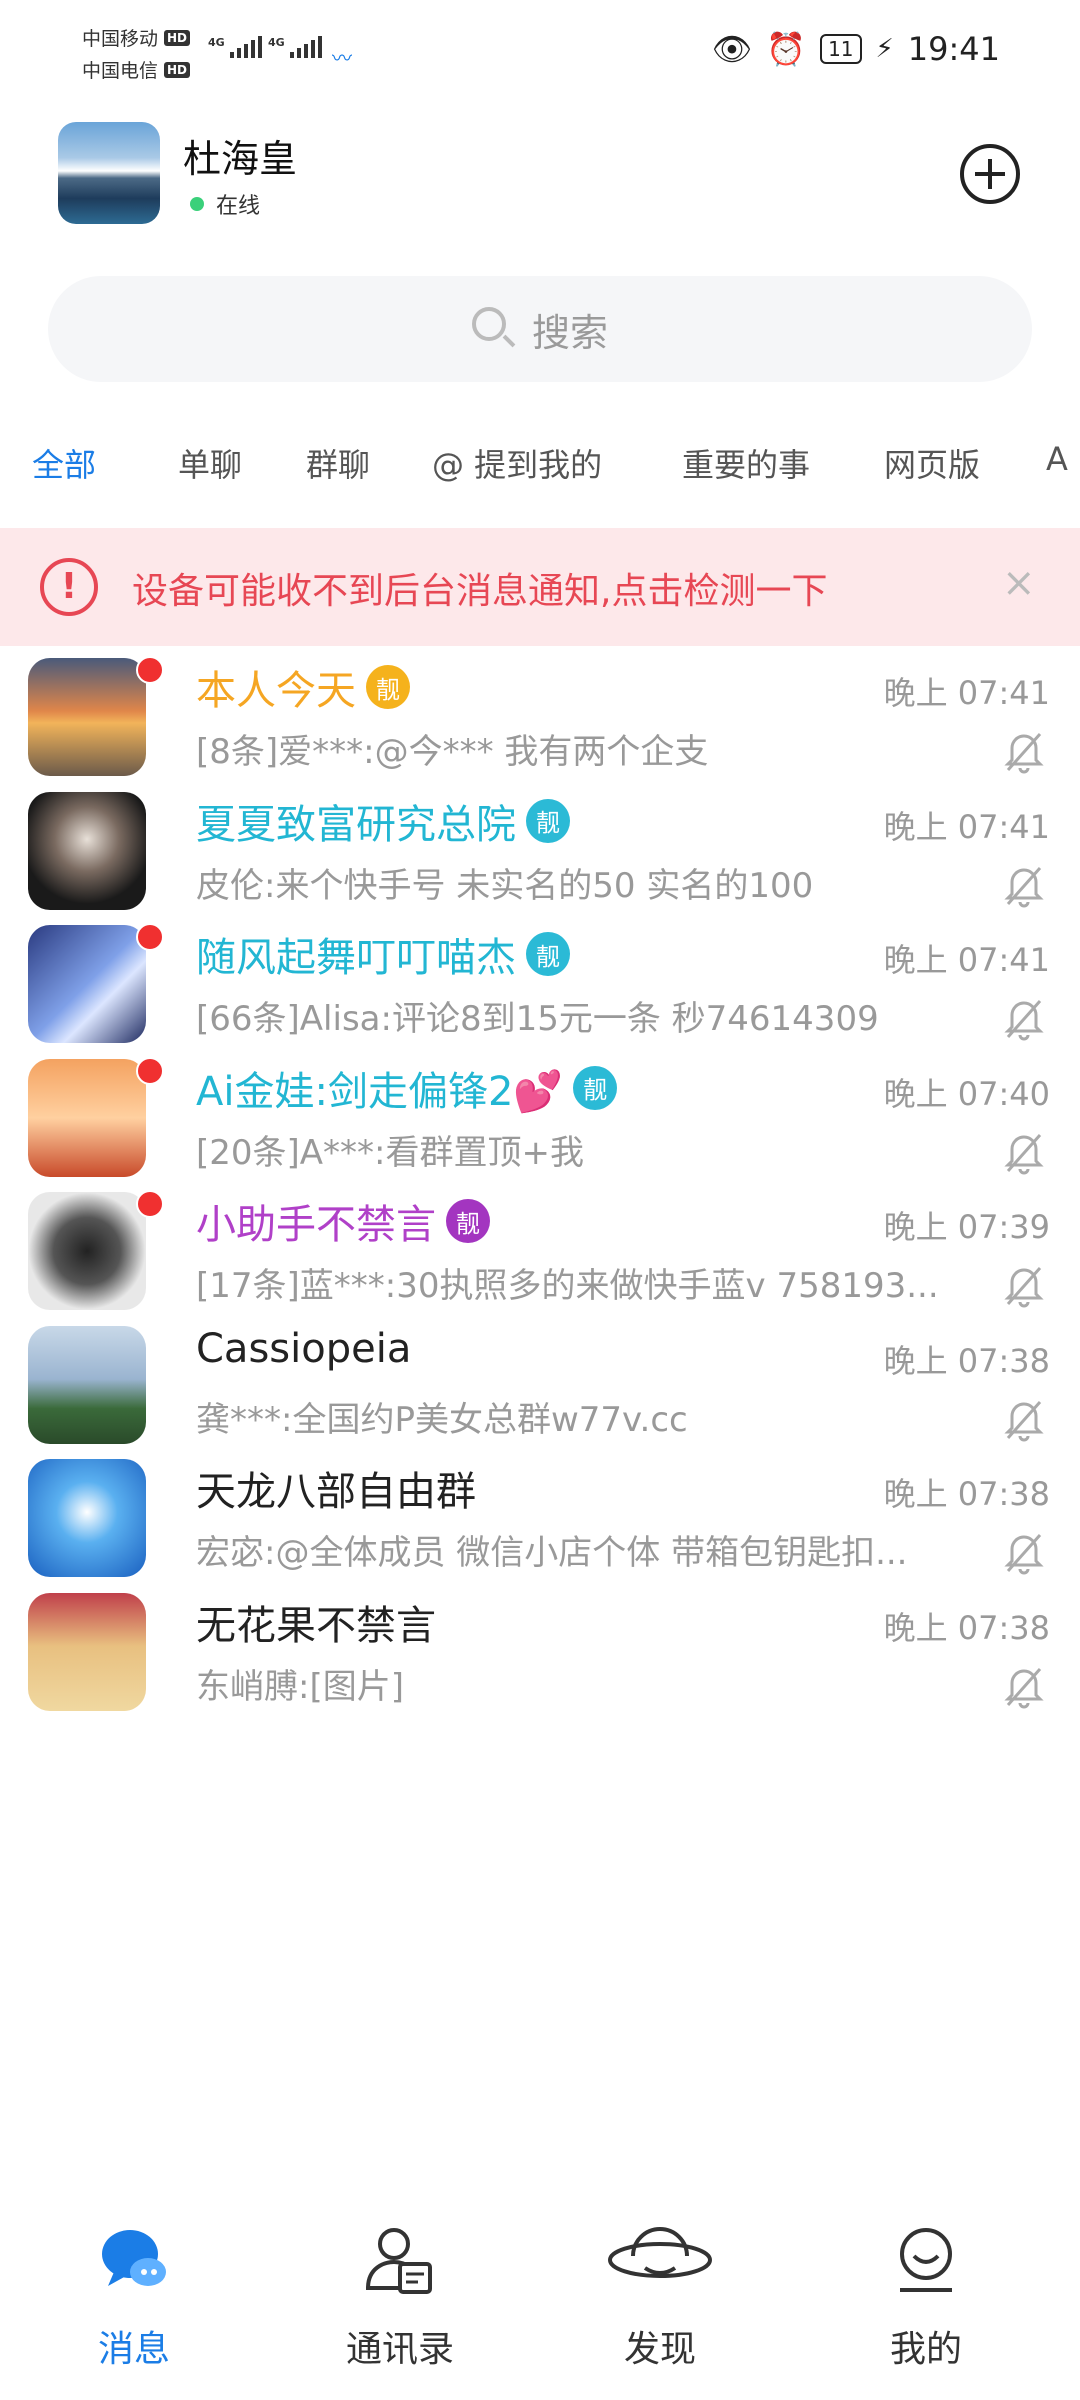  I want to click on conversation-name: 小助手不禁言靓, so click(343, 1221).